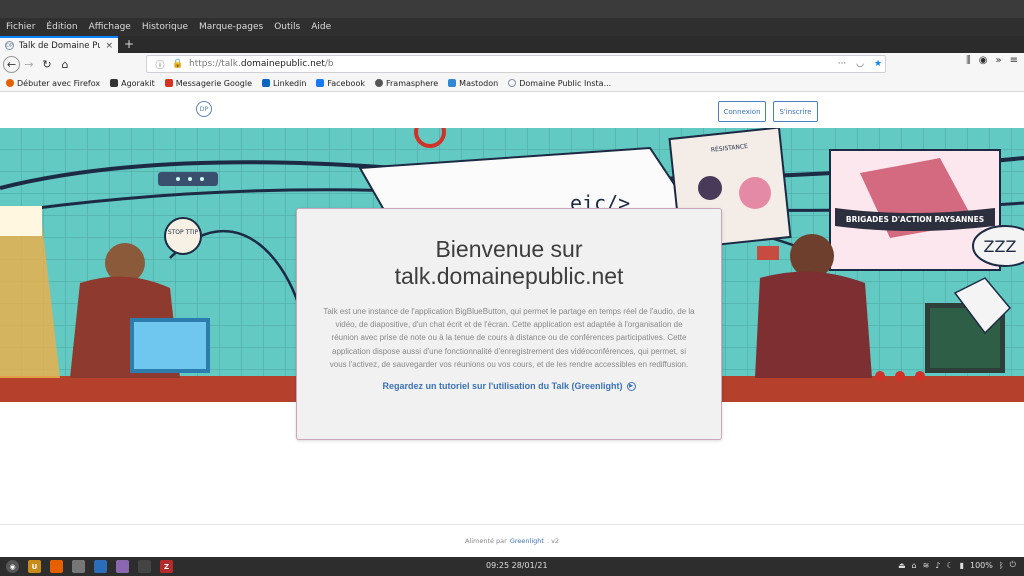 The width and height of the screenshot is (1024, 576). Describe the element at coordinates (915, 219) in the screenshot. I see `brigades-banner: BRIGADES D'ACTION PAYSANNES` at that location.